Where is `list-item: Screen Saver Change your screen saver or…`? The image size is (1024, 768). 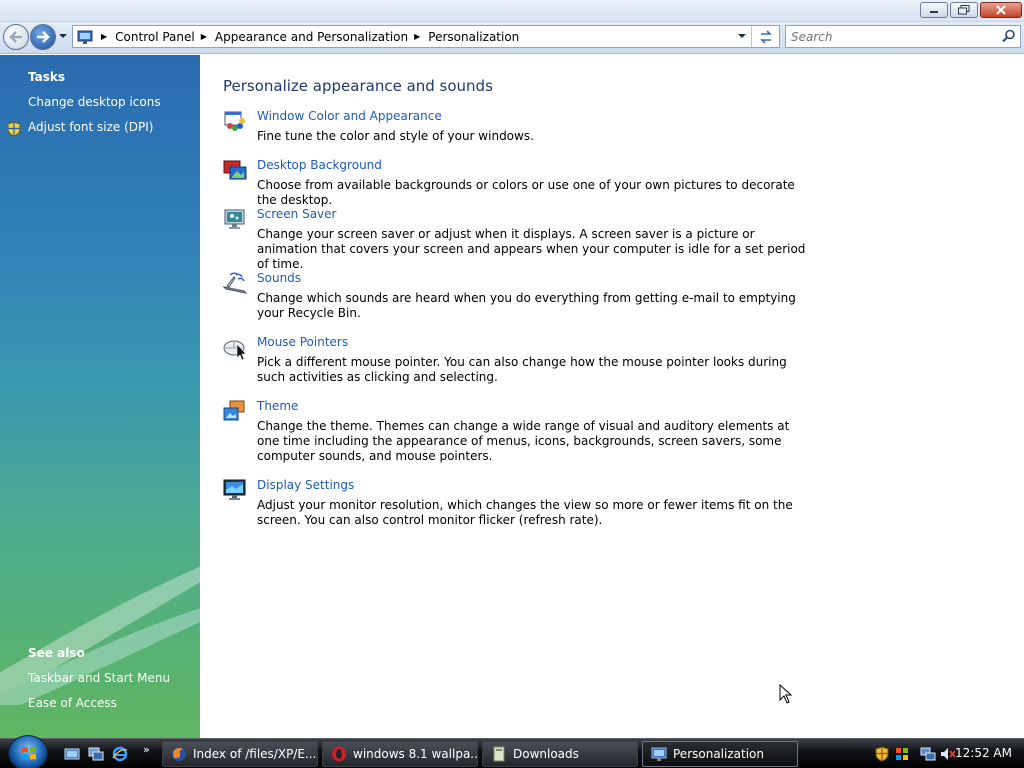
list-item: Screen Saver Change your screen saver or… is located at coordinates (517, 239).